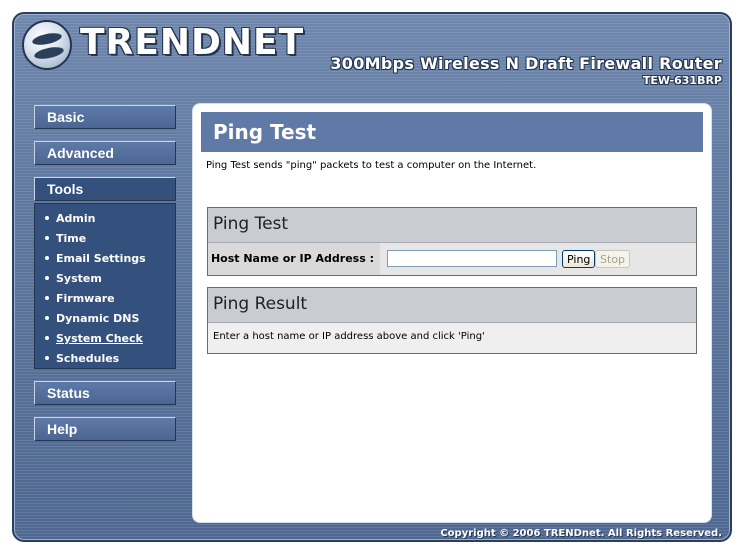 The image size is (744, 557). What do you see at coordinates (452, 305) in the screenshot?
I see `ping-result-heading: Ping Result` at bounding box center [452, 305].